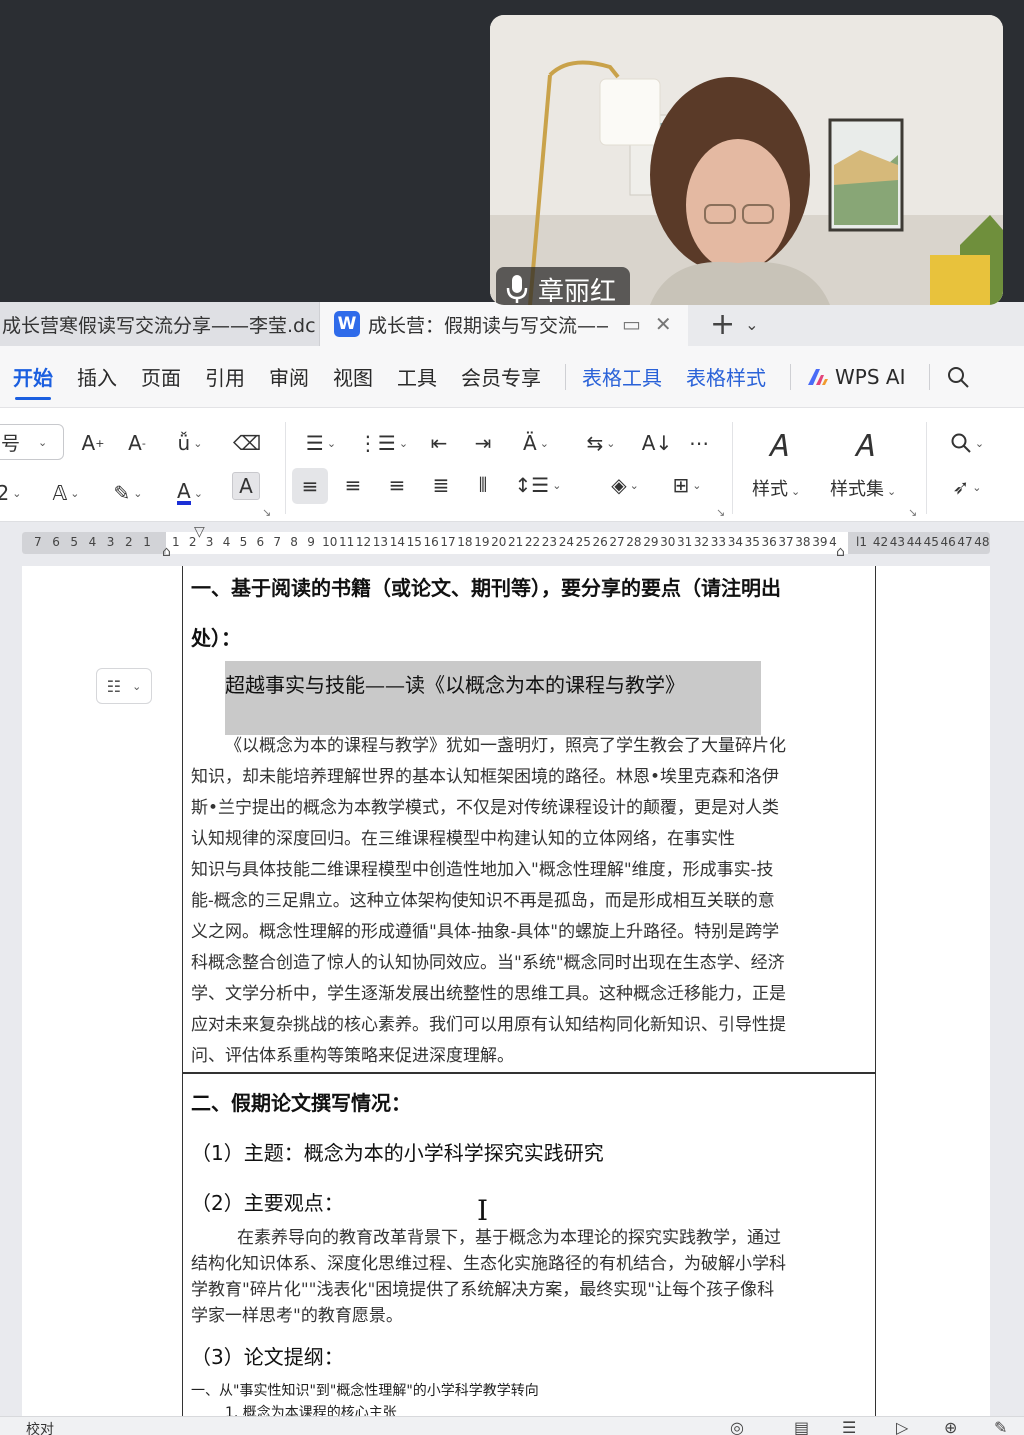 This screenshot has height=1435, width=1024. What do you see at coordinates (634, 542) in the screenshot?
I see `ruler-number: 28` at bounding box center [634, 542].